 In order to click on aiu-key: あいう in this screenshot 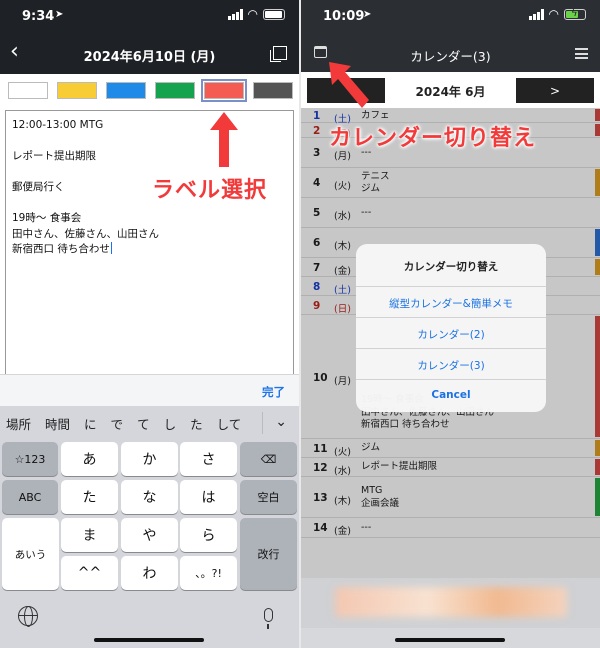, I will do `click(30, 554)`.